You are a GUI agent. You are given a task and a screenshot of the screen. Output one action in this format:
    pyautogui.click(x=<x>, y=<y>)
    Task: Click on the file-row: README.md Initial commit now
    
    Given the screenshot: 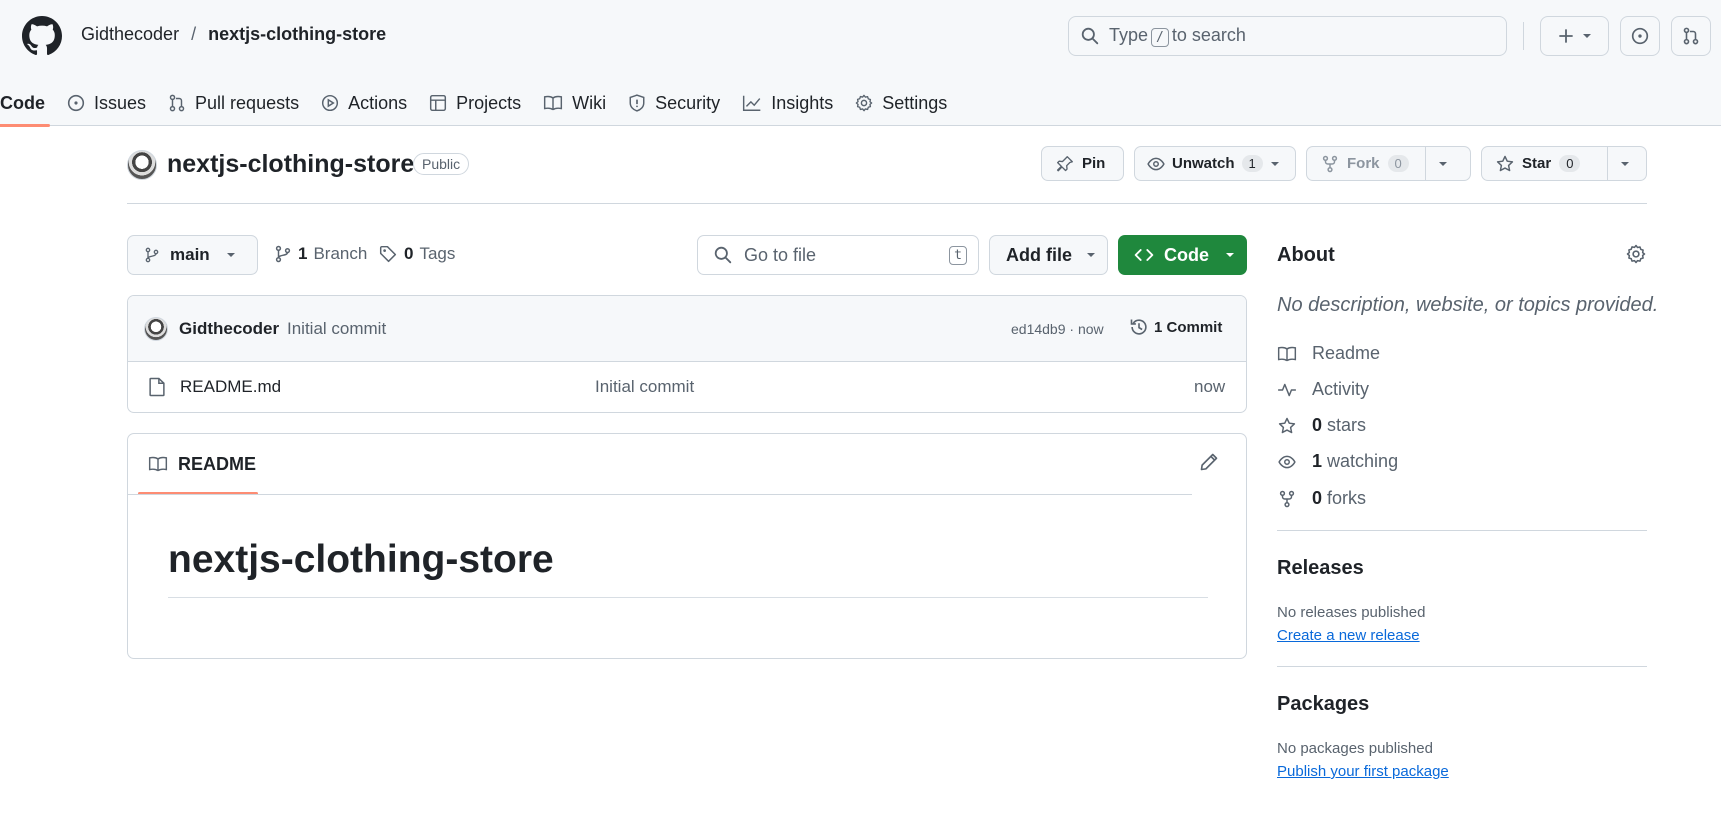 What is the action you would take?
    pyautogui.click(x=687, y=387)
    